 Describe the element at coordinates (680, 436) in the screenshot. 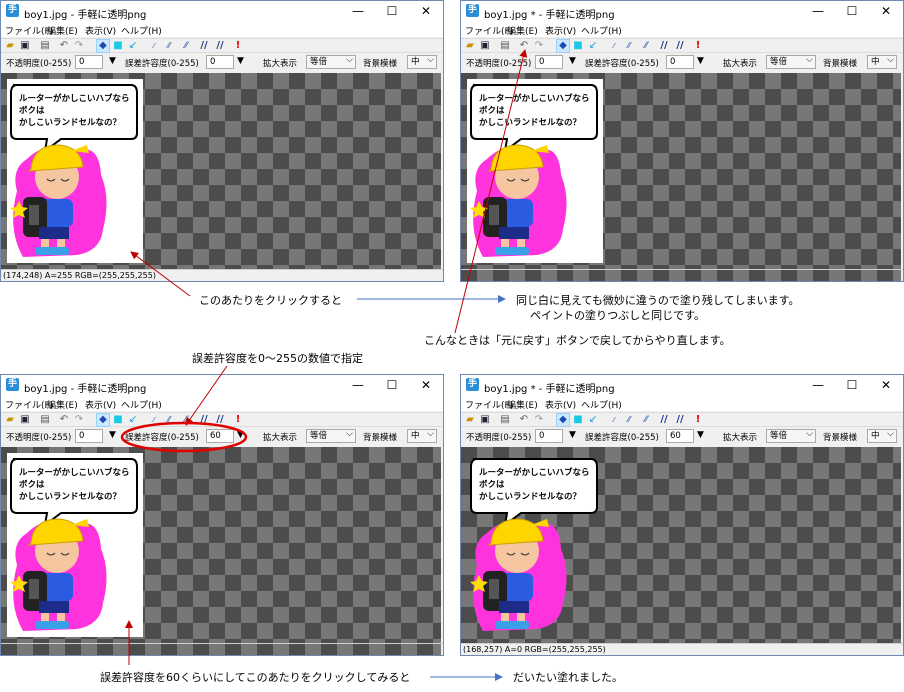

I see `tolerance-input: 60` at that location.